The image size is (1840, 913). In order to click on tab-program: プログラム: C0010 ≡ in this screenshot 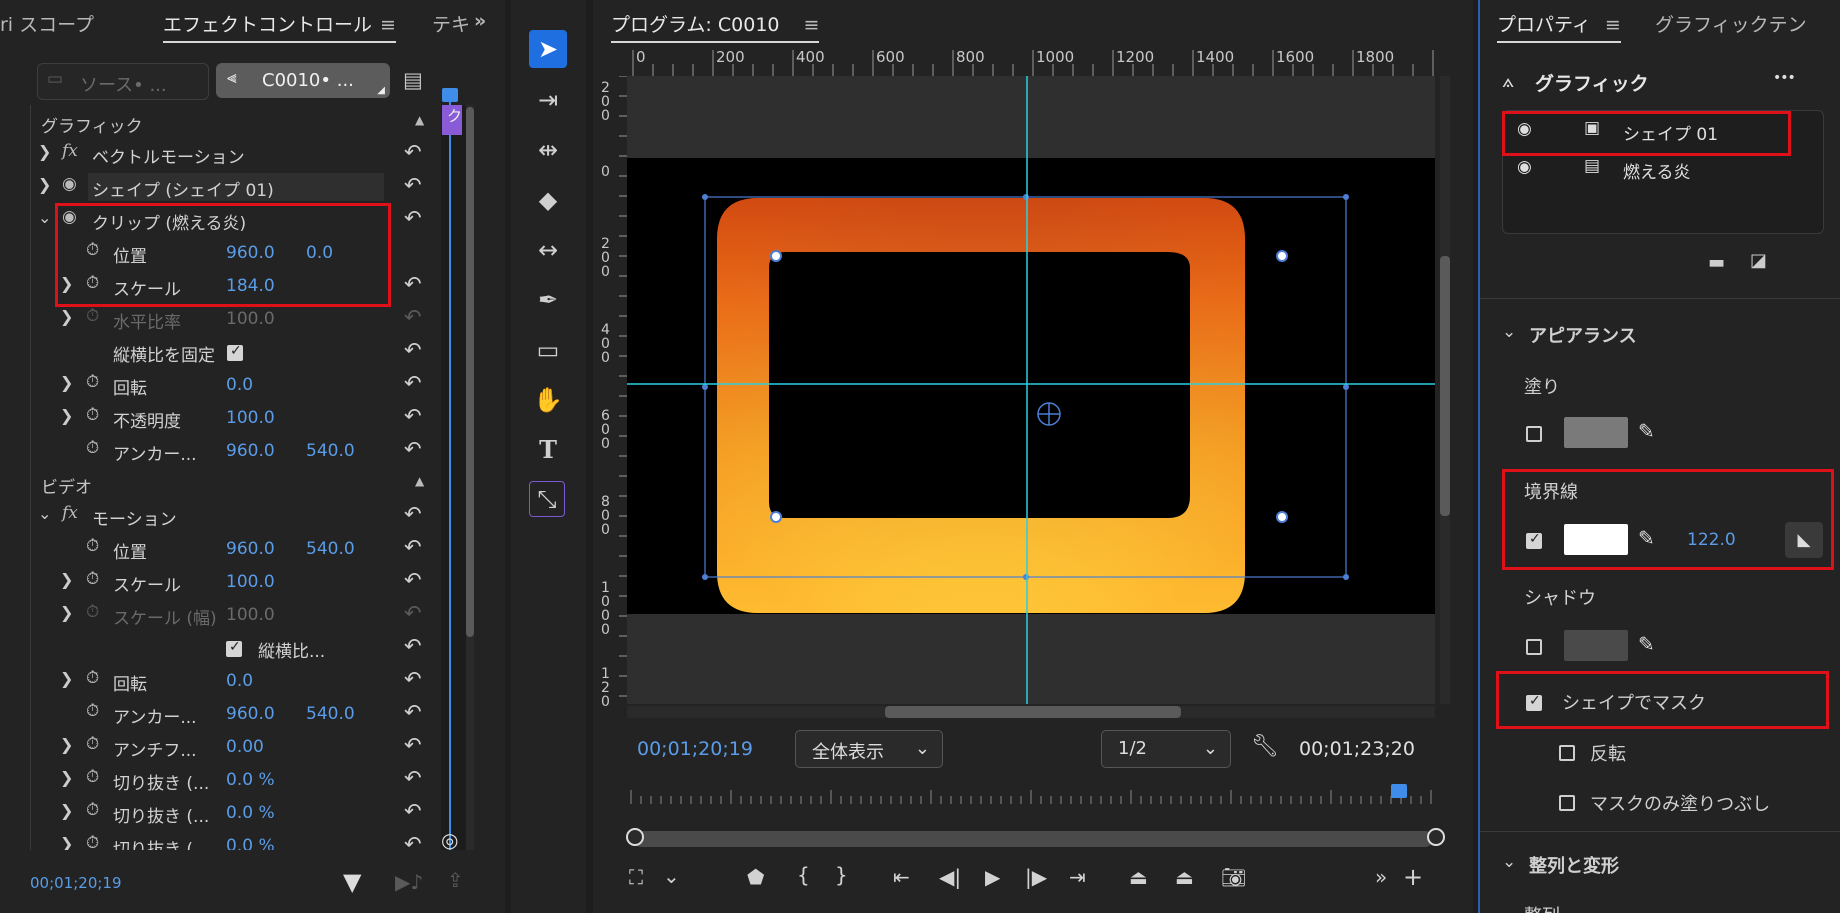, I will do `click(715, 26)`.